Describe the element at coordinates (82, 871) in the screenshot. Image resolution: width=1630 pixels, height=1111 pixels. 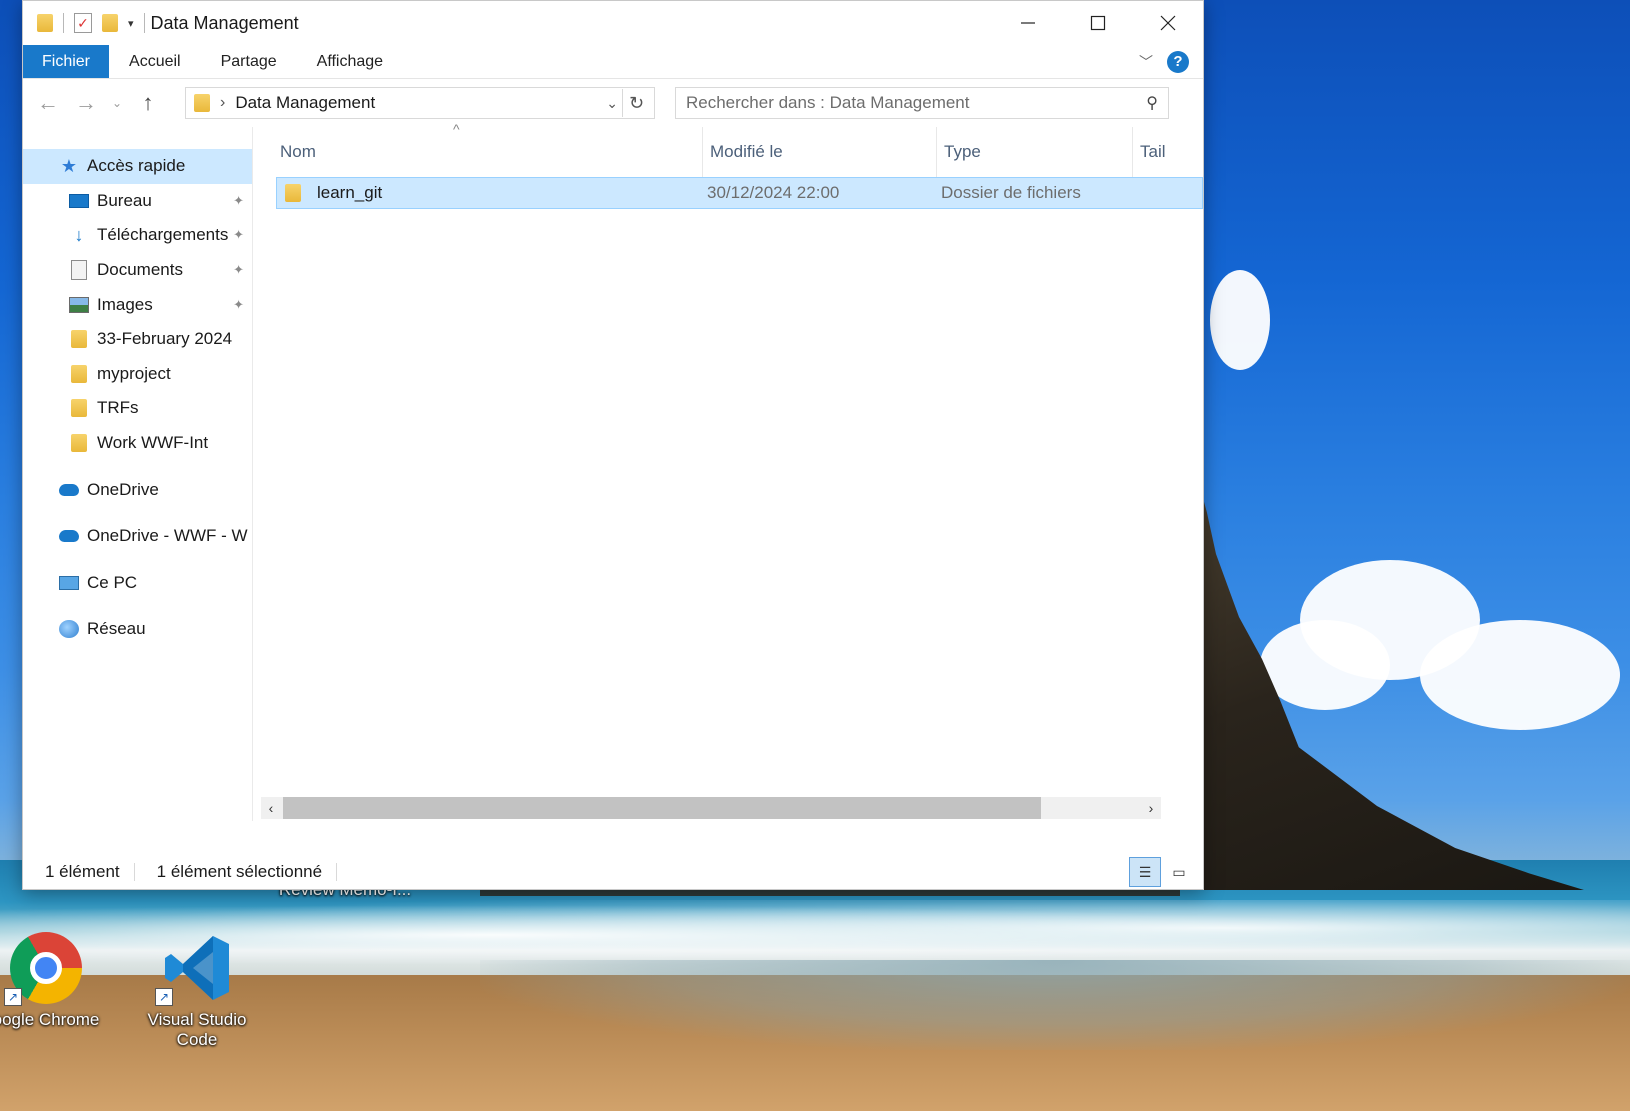
I see `item-count: 1 élément` at that location.